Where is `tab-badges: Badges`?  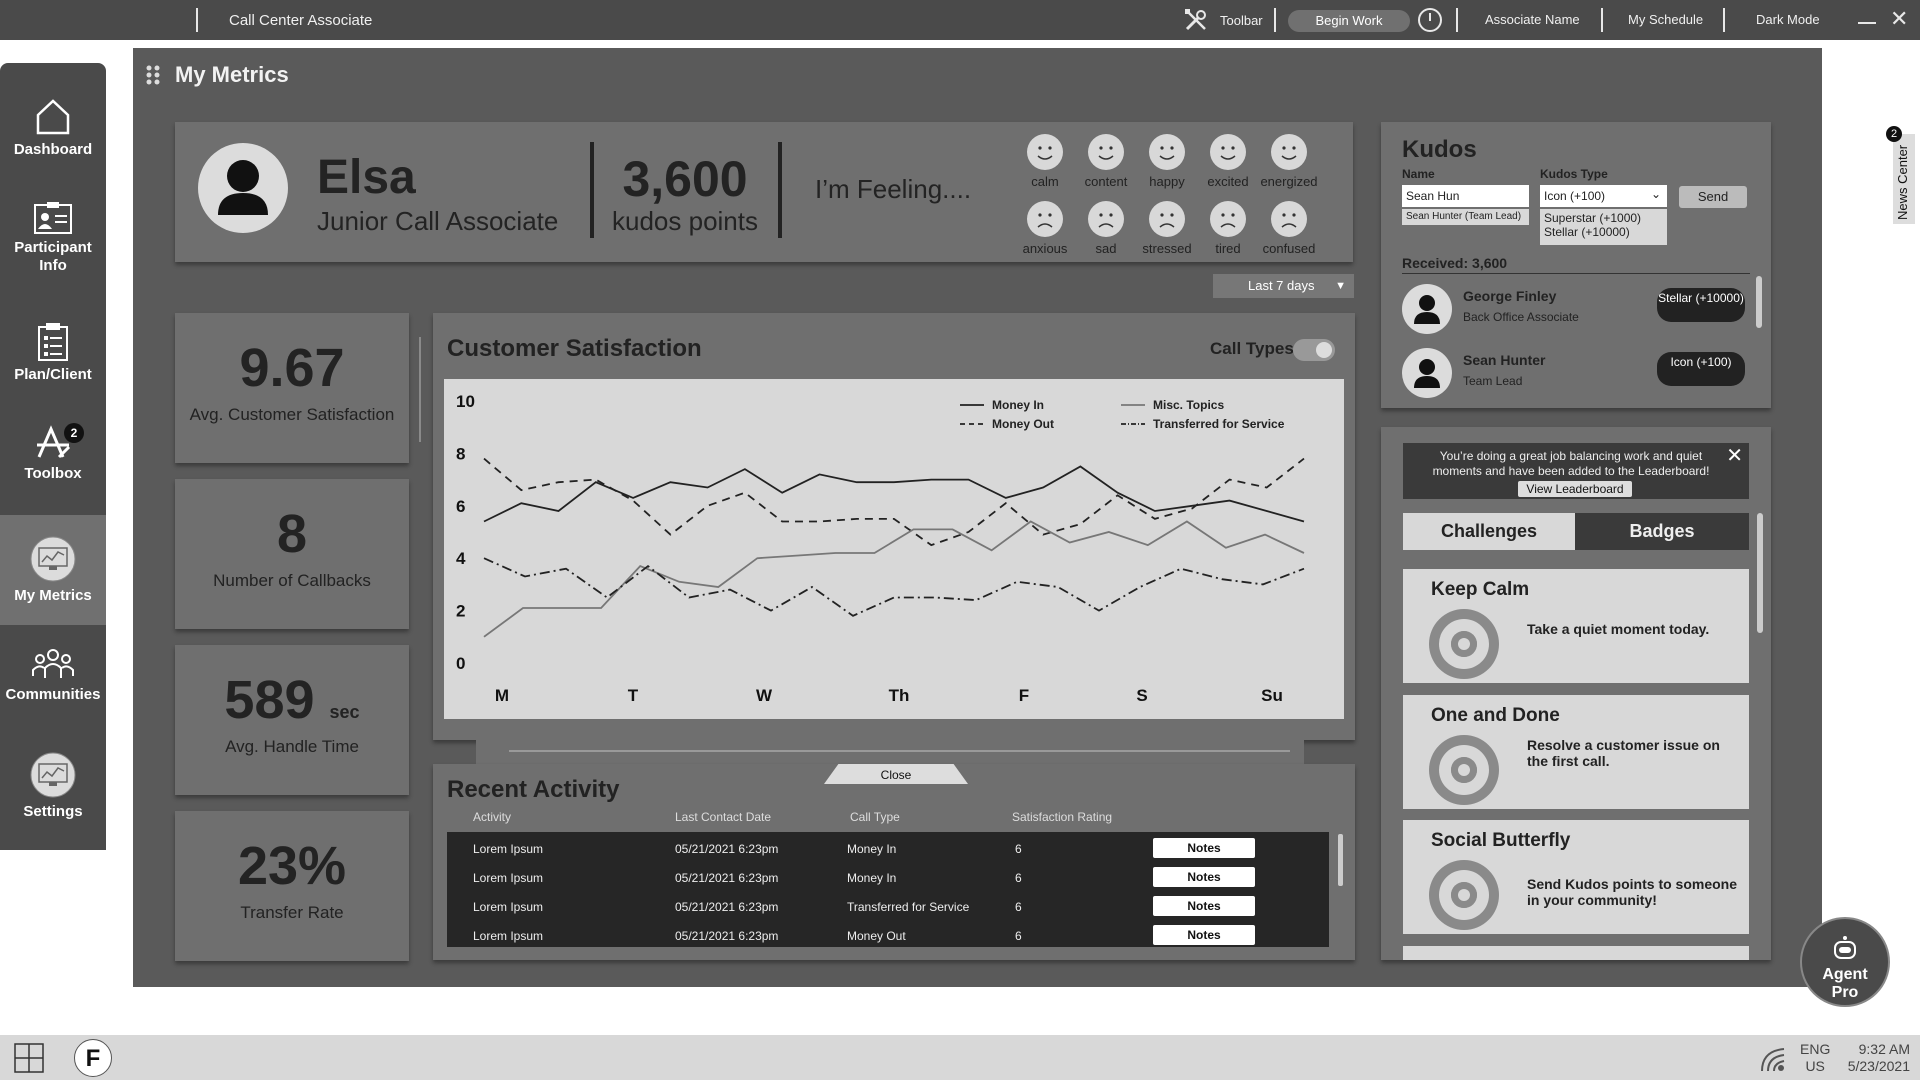 tab-badges: Badges is located at coordinates (1662, 531).